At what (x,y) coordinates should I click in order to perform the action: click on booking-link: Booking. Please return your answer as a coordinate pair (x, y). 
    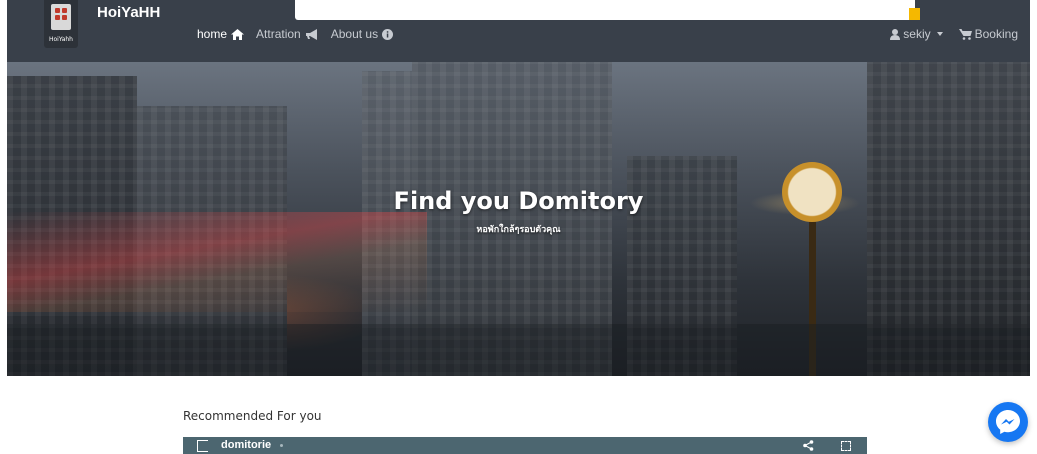
    Looking at the image, I should click on (988, 34).